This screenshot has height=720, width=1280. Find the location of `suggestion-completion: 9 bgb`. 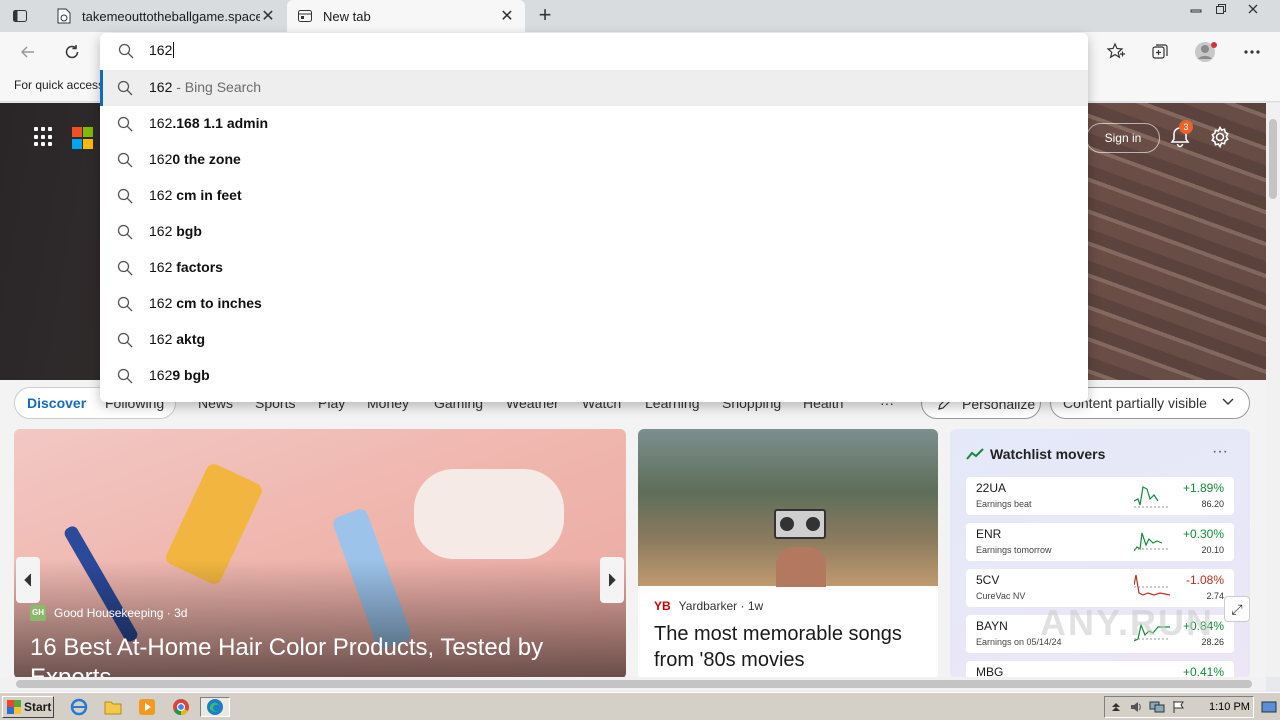

suggestion-completion: 9 bgb is located at coordinates (191, 375).